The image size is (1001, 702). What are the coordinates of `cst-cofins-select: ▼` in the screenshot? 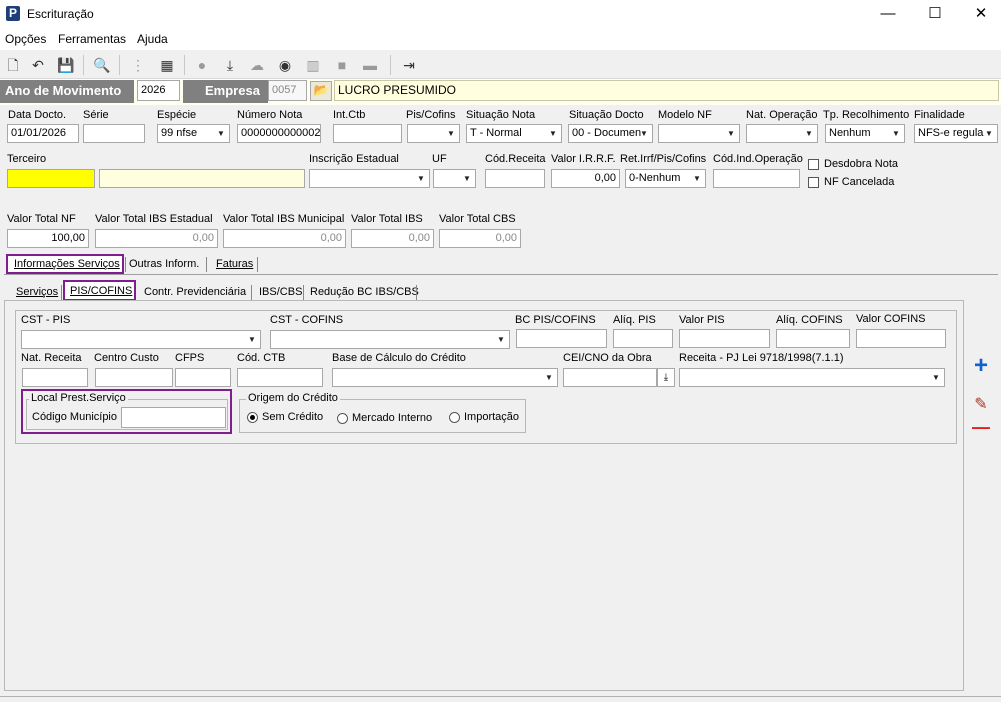 It's located at (390, 339).